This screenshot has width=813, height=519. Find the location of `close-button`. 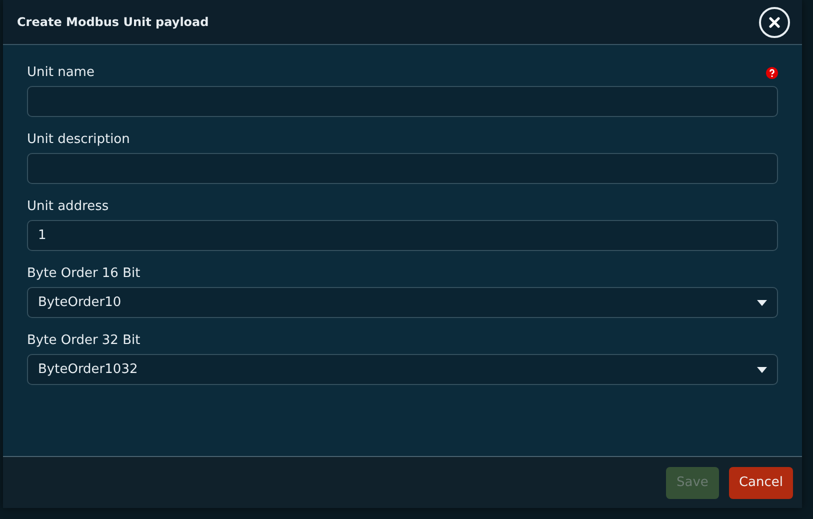

close-button is located at coordinates (774, 22).